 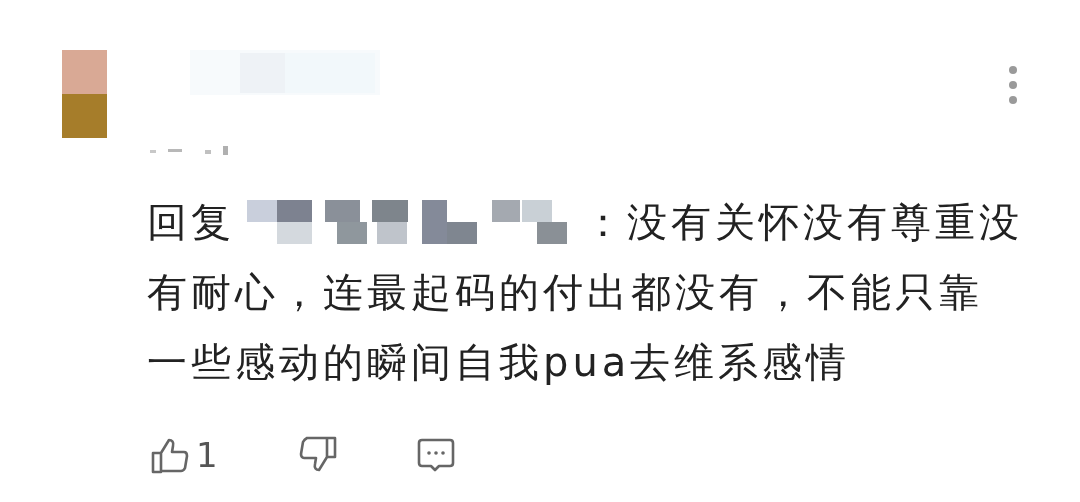 I want to click on reply-label: 回复, so click(x=191, y=222).